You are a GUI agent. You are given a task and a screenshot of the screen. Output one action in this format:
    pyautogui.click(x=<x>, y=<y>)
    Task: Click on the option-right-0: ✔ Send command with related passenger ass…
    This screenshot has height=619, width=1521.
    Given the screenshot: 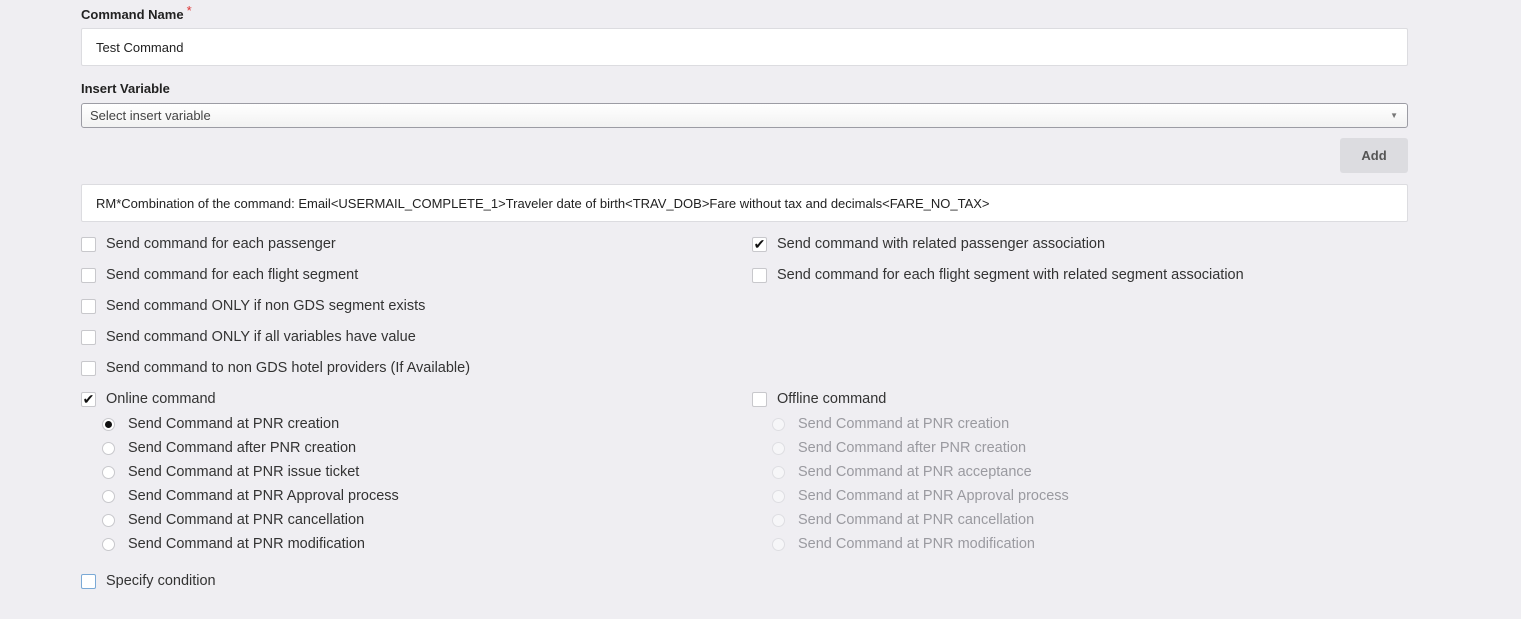 What is the action you would take?
    pyautogui.click(x=928, y=244)
    